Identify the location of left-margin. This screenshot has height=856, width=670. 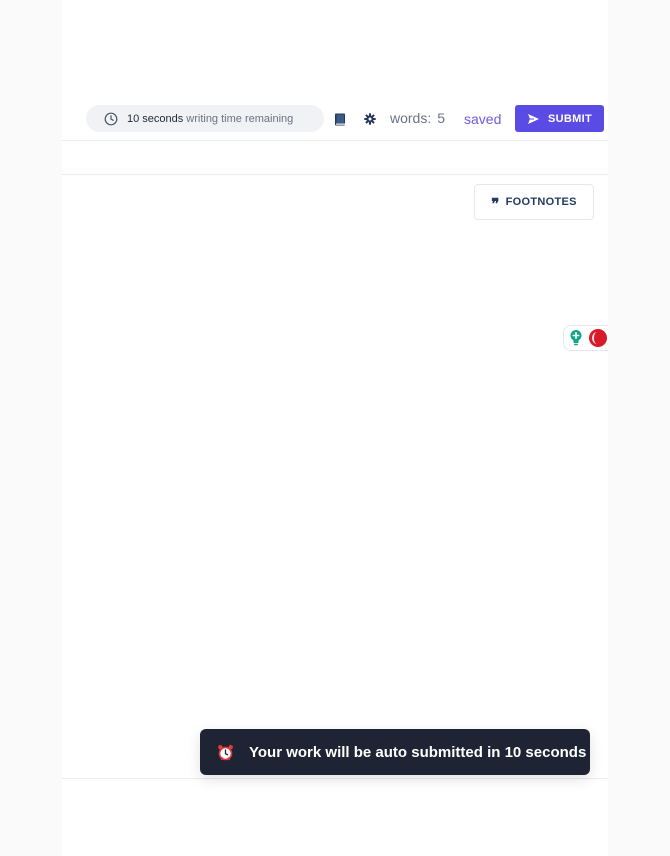
(31, 428).